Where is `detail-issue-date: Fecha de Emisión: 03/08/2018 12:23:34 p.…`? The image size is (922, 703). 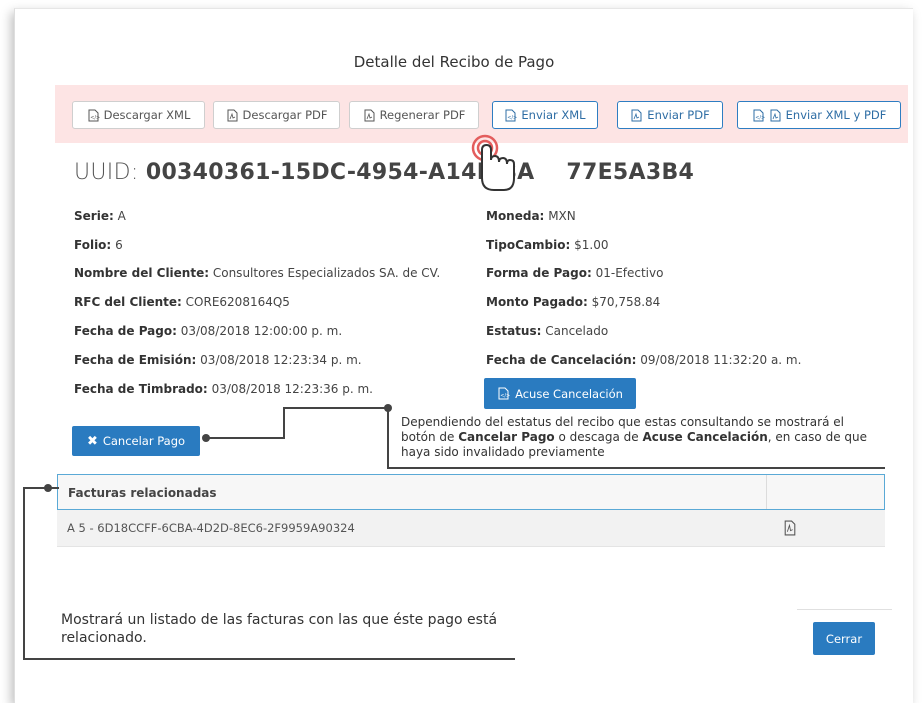
detail-issue-date: Fecha de Emisión: 03/08/2018 12:23:34 p.… is located at coordinates (218, 360).